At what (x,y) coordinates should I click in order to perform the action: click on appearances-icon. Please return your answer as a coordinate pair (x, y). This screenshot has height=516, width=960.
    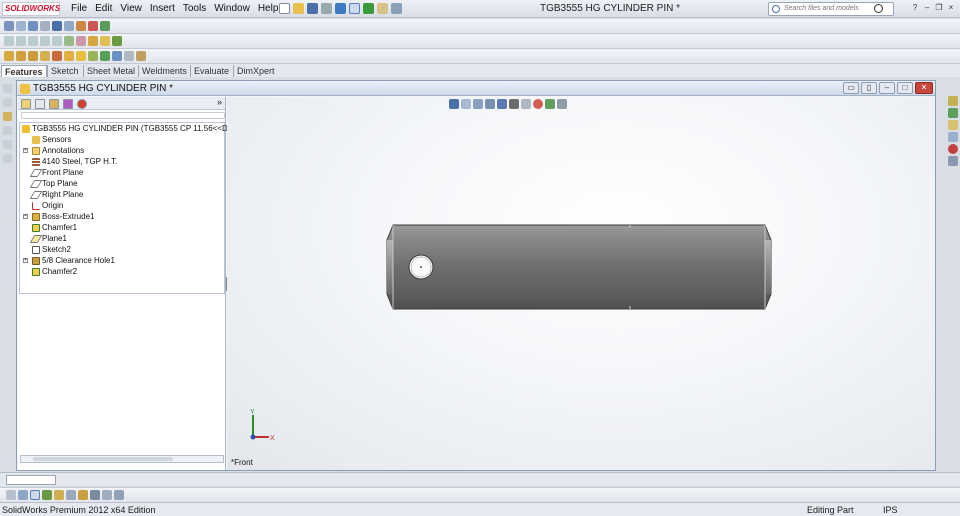
    Looking at the image, I should click on (953, 149).